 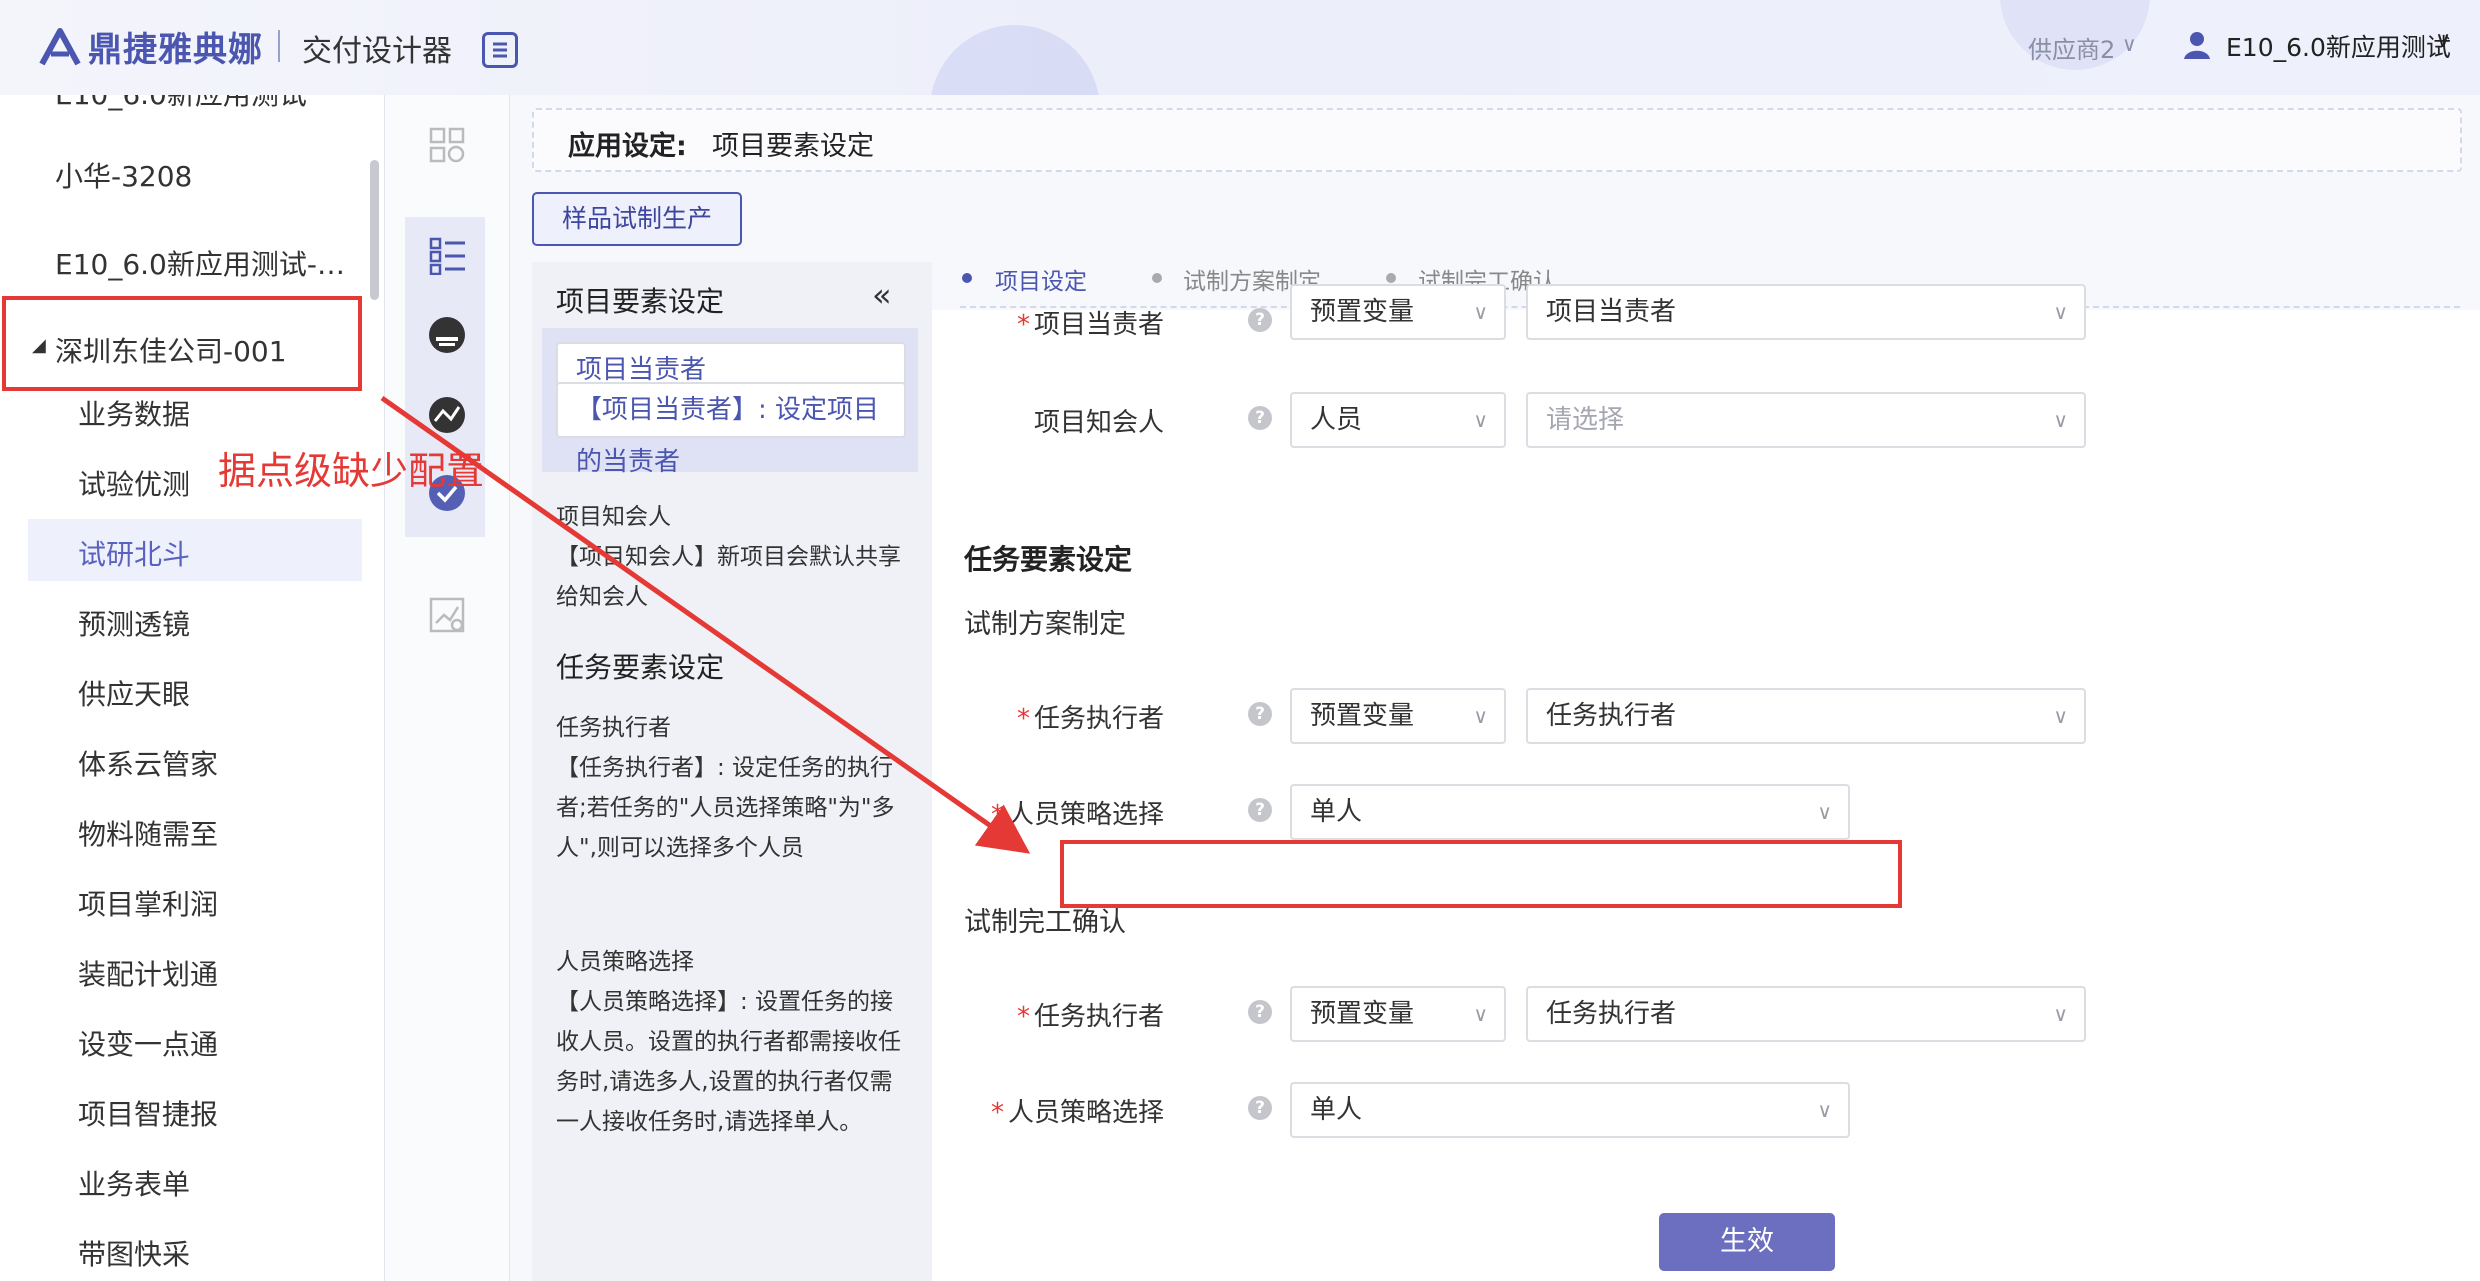 What do you see at coordinates (123, 175) in the screenshot?
I see `sidebar-group-xiaohua: 小华-3208` at bounding box center [123, 175].